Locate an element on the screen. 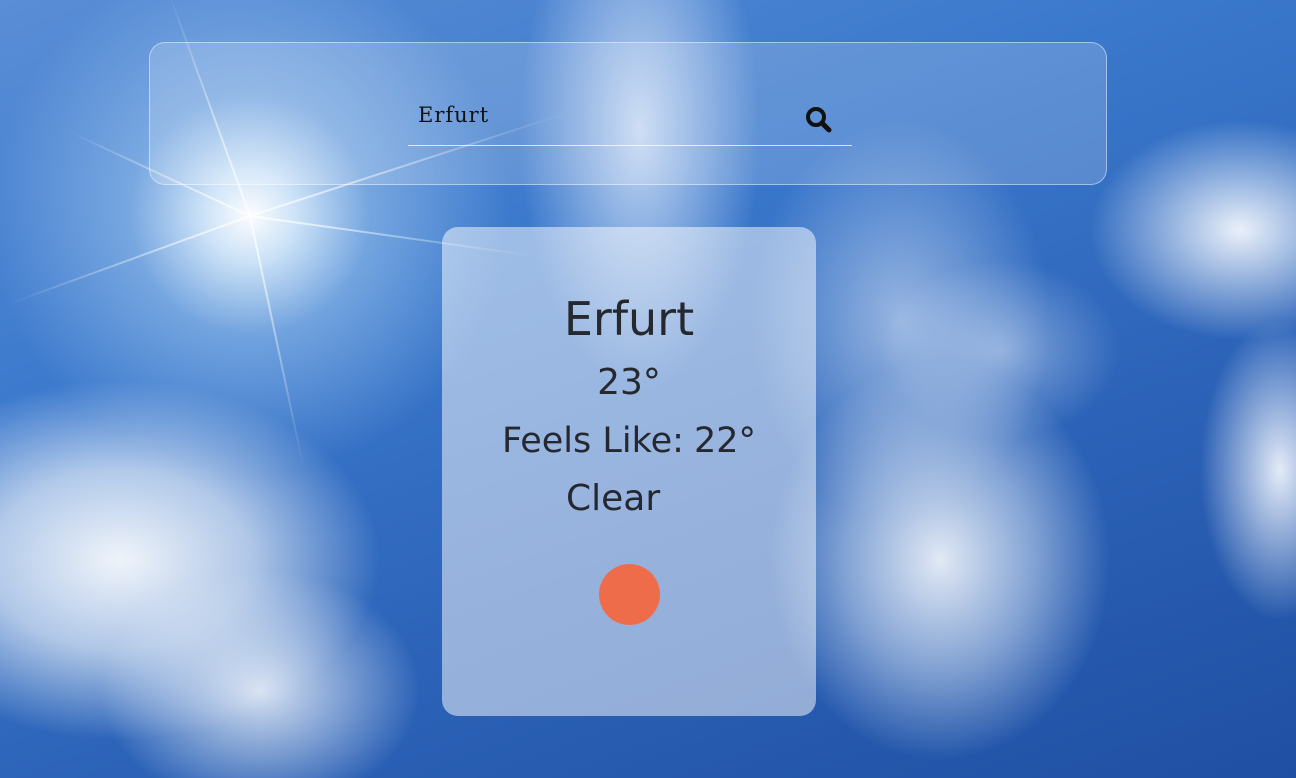 The width and height of the screenshot is (1296, 778). feels-like-label: Feels Like: is located at coordinates (593, 441).